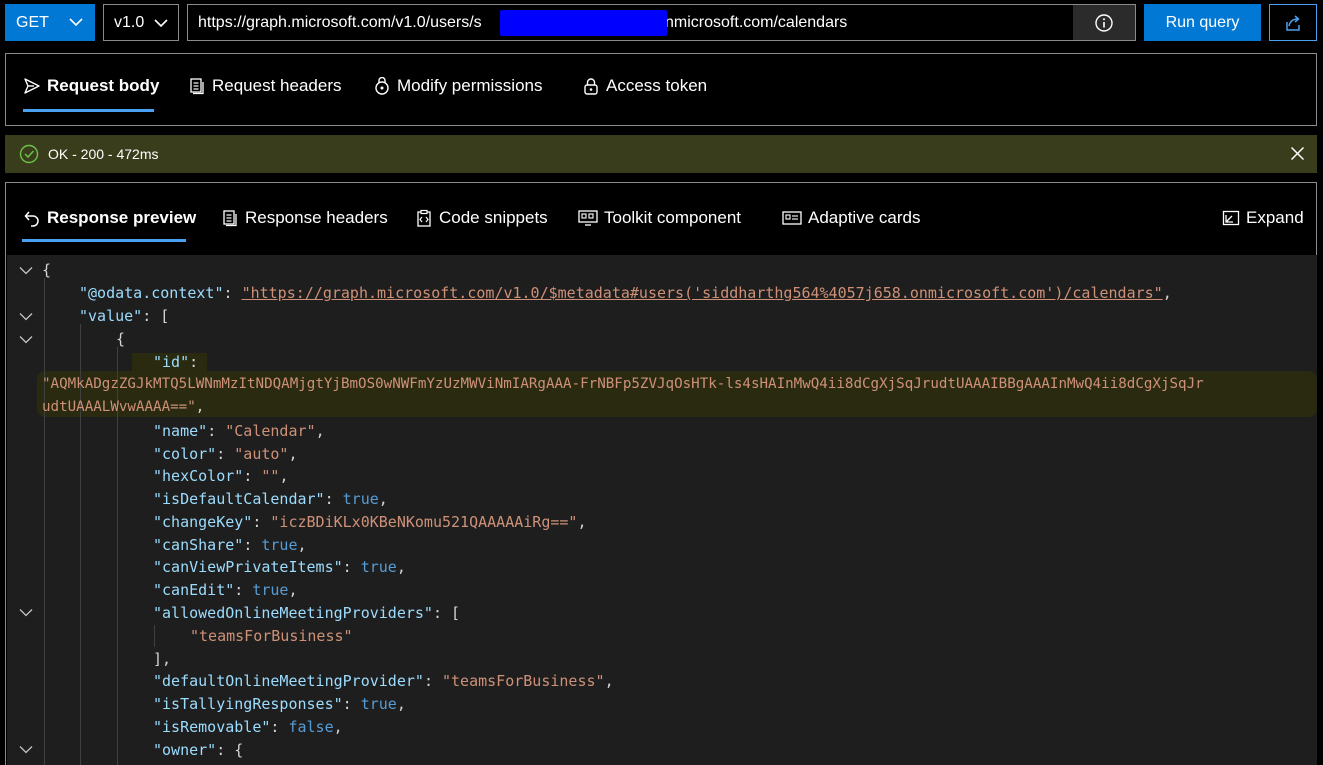 This screenshot has width=1323, height=765. I want to click on expand-button: Expand, so click(1263, 218).